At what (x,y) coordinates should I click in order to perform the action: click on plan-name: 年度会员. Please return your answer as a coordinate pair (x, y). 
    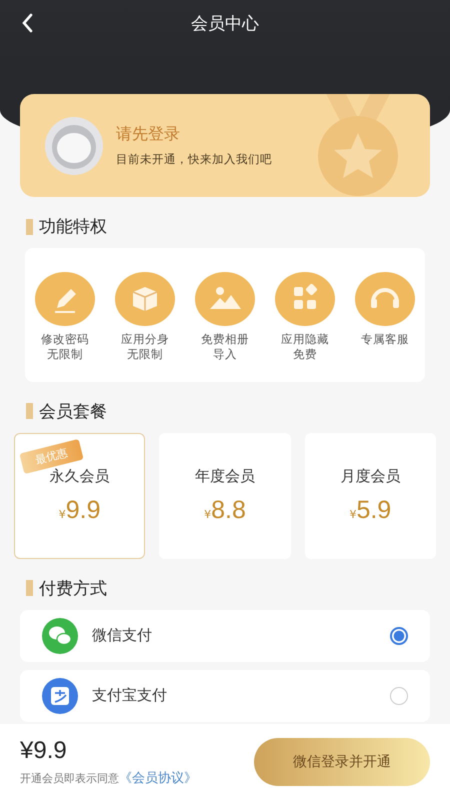
    Looking at the image, I should click on (224, 476).